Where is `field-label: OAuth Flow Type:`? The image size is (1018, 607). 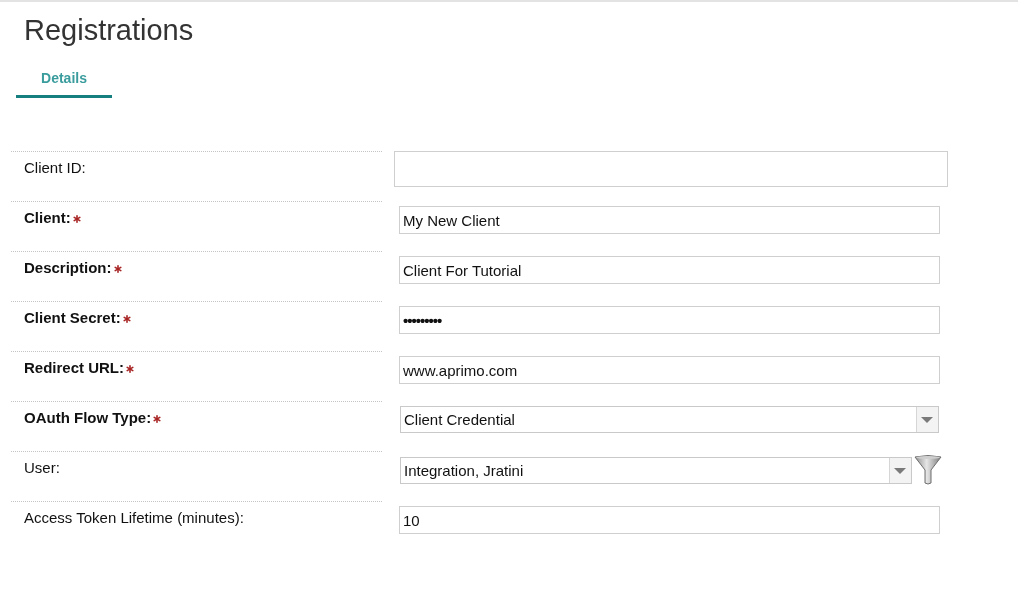
field-label: OAuth Flow Type: is located at coordinates (88, 417).